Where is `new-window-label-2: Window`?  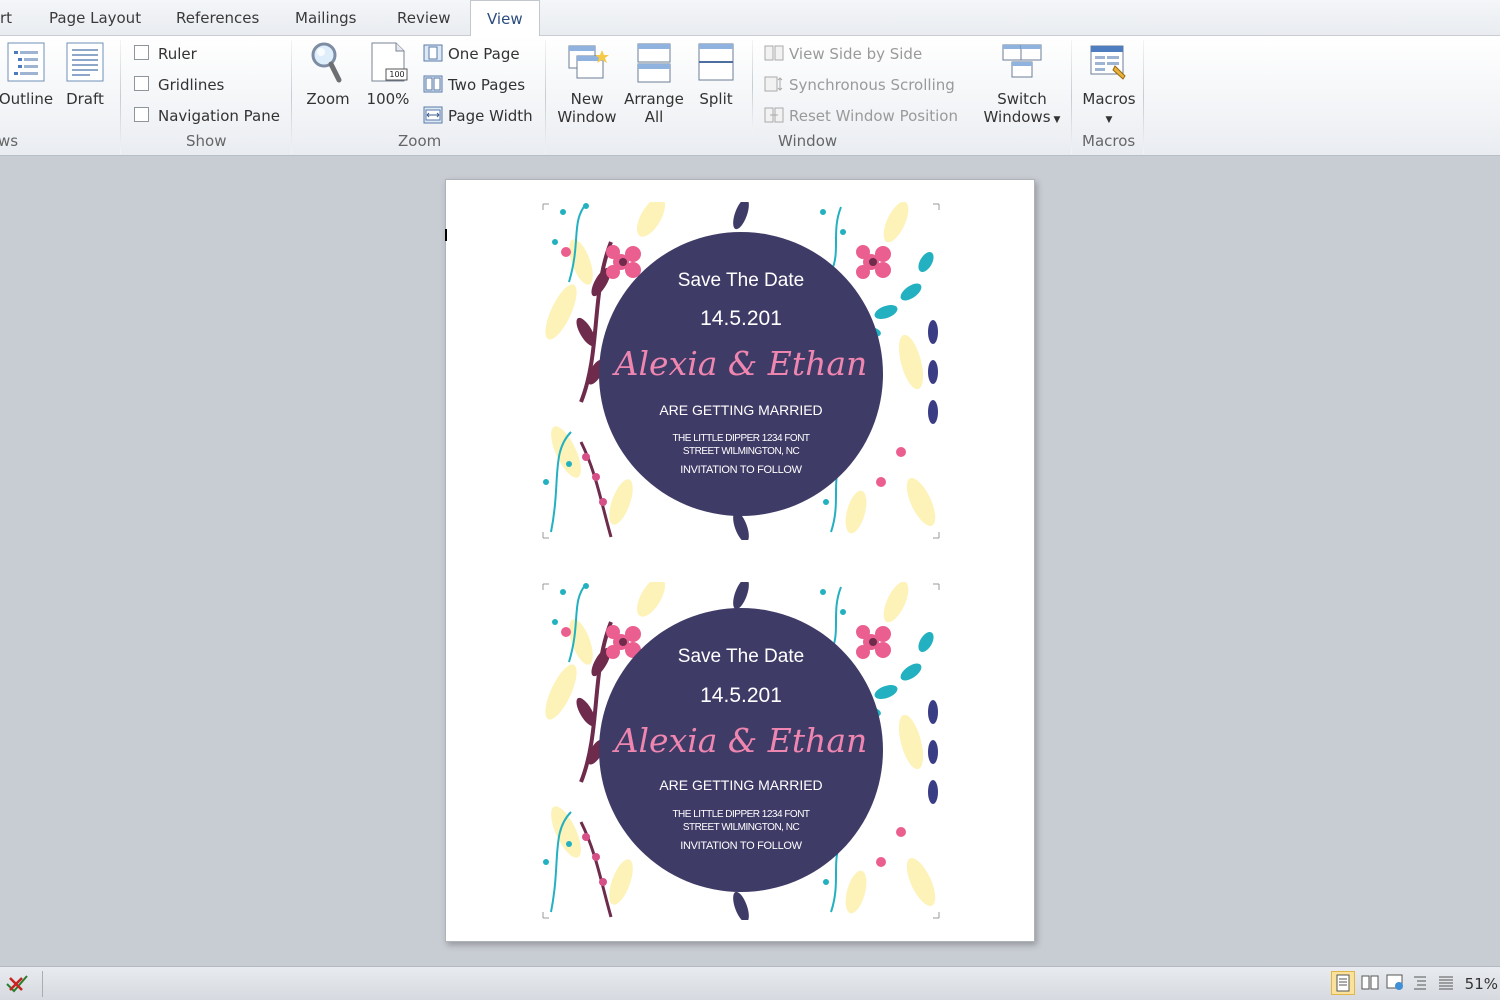
new-window-label-2: Window is located at coordinates (587, 117).